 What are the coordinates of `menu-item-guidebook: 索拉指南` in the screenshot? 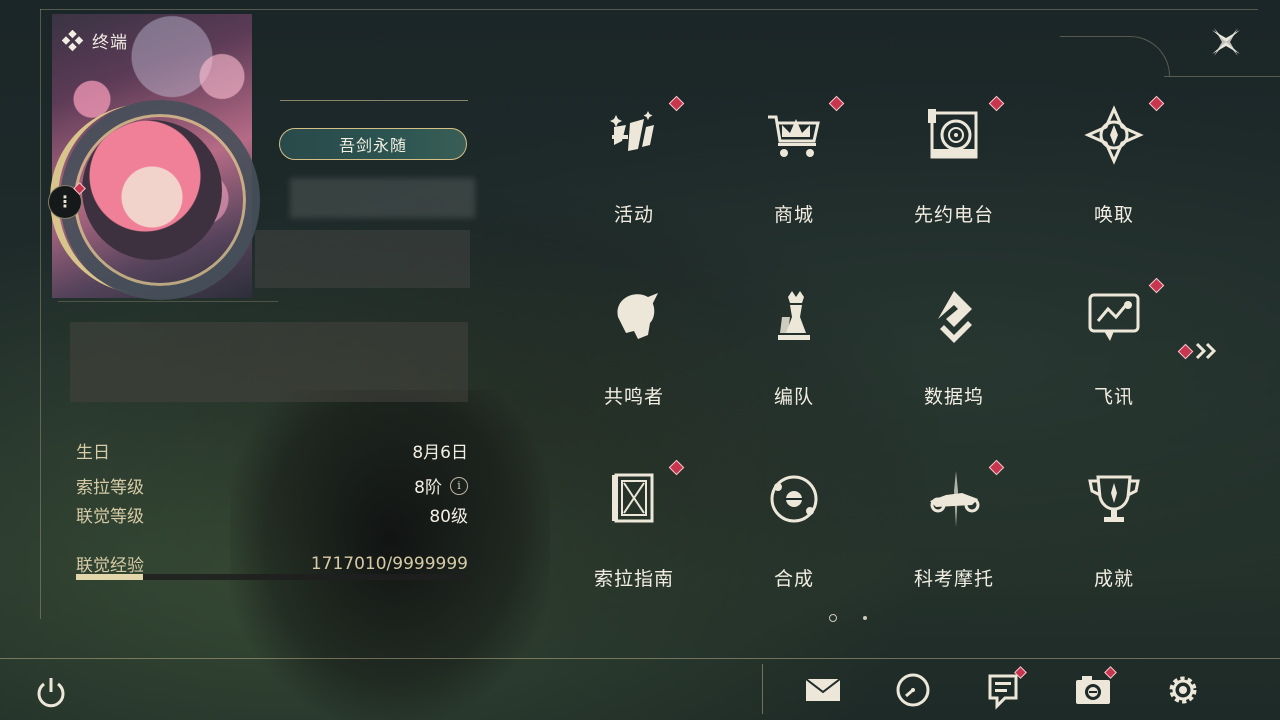 It's located at (634, 544).